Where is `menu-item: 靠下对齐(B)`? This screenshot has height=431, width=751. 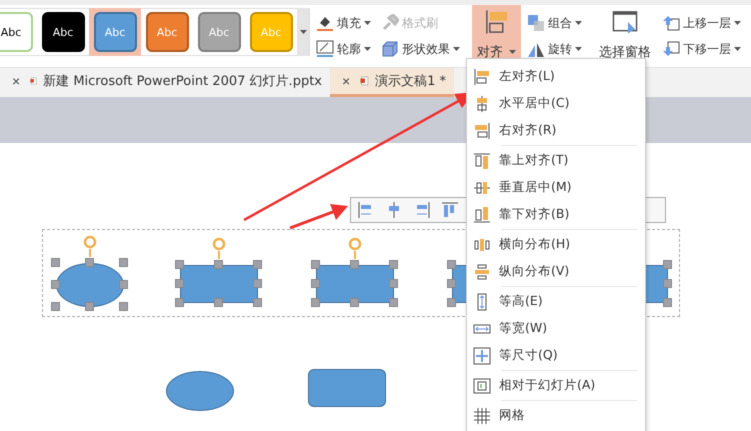
menu-item: 靠下对齐(B) is located at coordinates (556, 214).